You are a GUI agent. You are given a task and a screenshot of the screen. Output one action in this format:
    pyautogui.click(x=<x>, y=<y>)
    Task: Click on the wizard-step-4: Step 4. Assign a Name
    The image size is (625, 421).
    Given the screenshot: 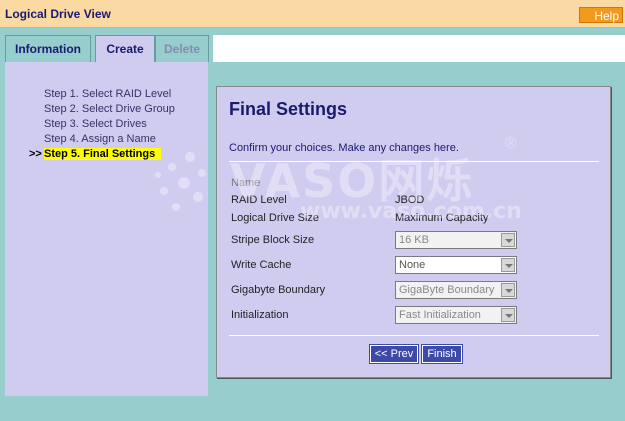 What is the action you would take?
    pyautogui.click(x=106, y=139)
    